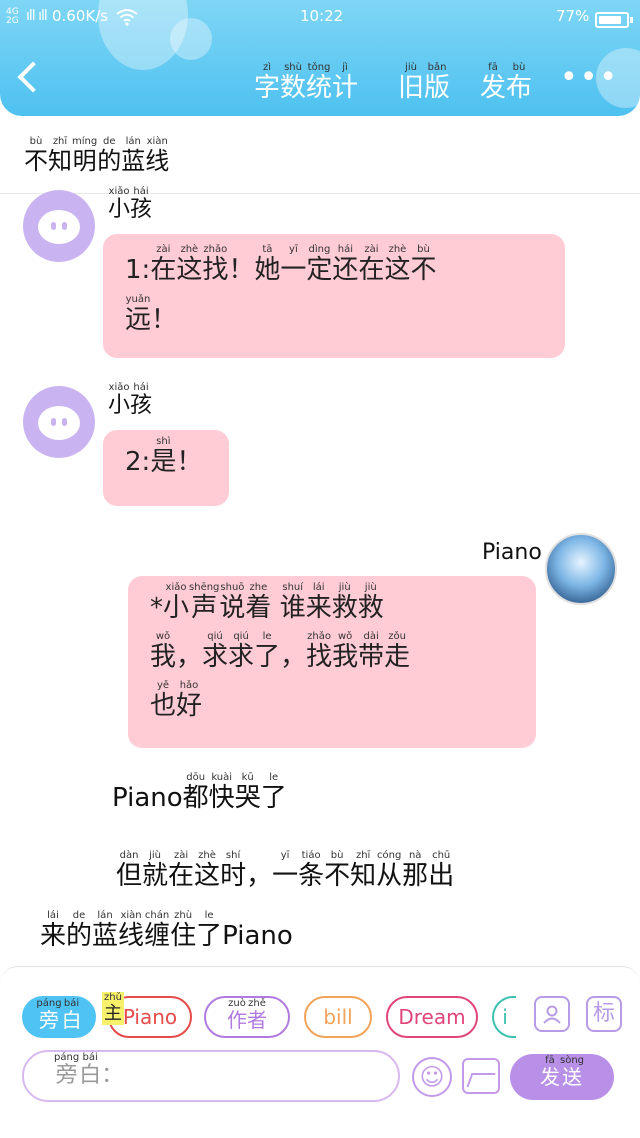  Describe the element at coordinates (80, 16) in the screenshot. I see `network-speed: 0.60K/s` at that location.